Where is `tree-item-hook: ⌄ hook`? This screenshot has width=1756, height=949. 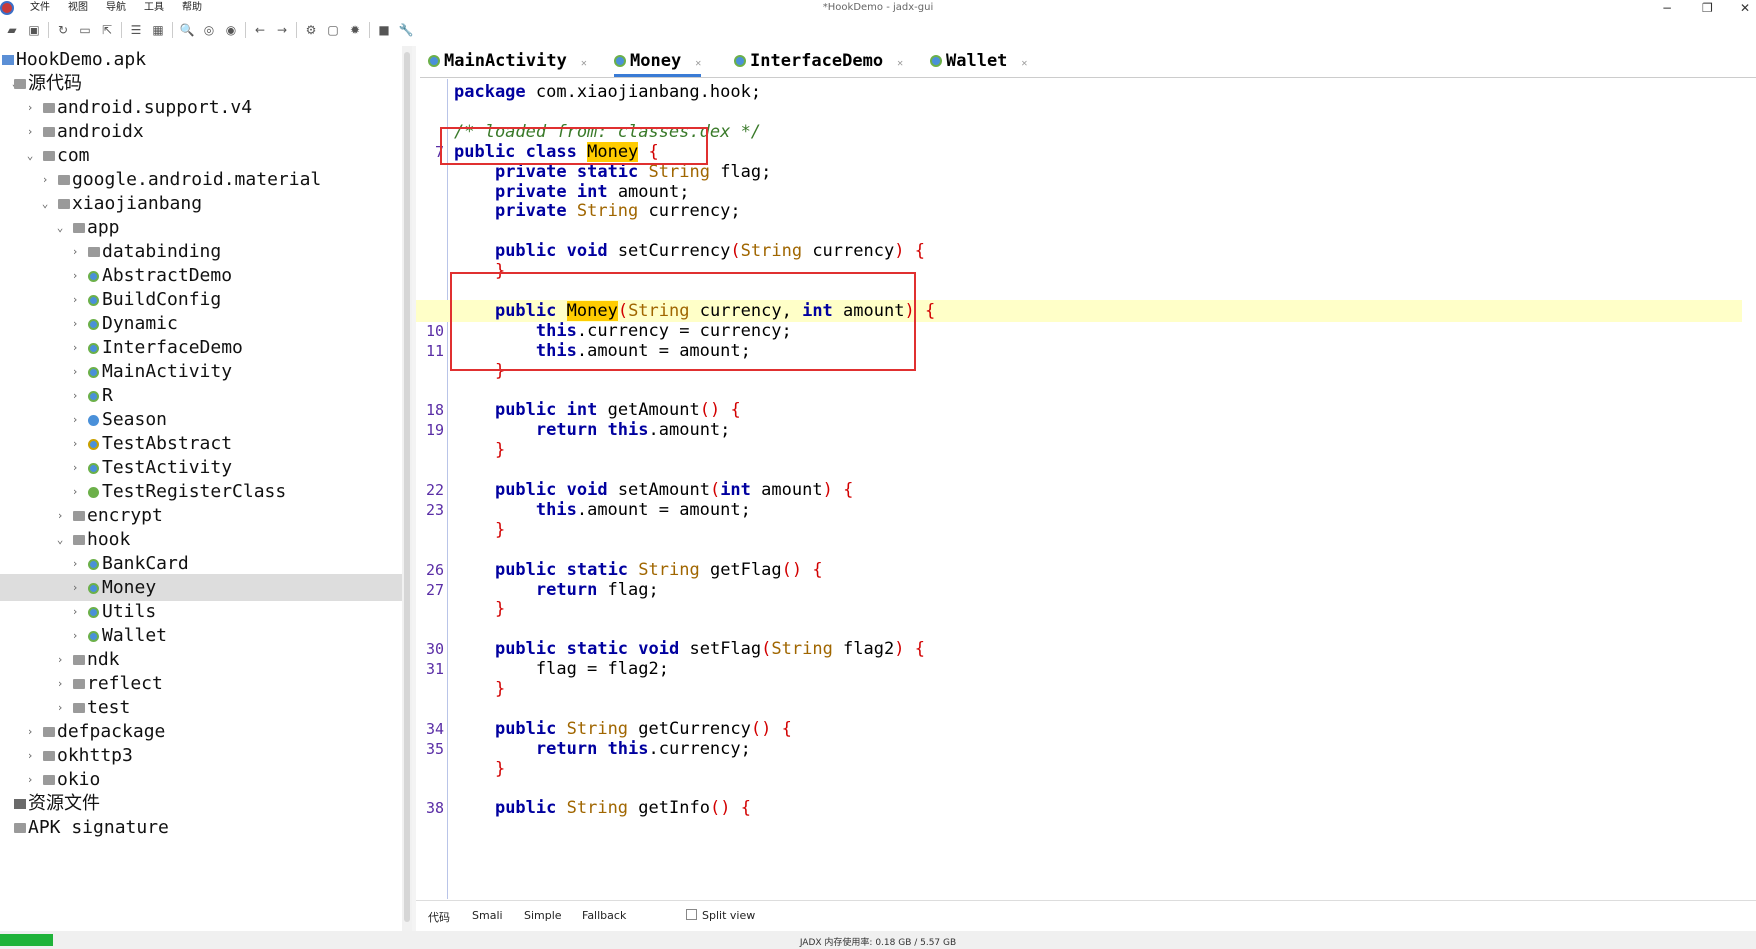
tree-item-hook: ⌄ hook is located at coordinates (201, 539).